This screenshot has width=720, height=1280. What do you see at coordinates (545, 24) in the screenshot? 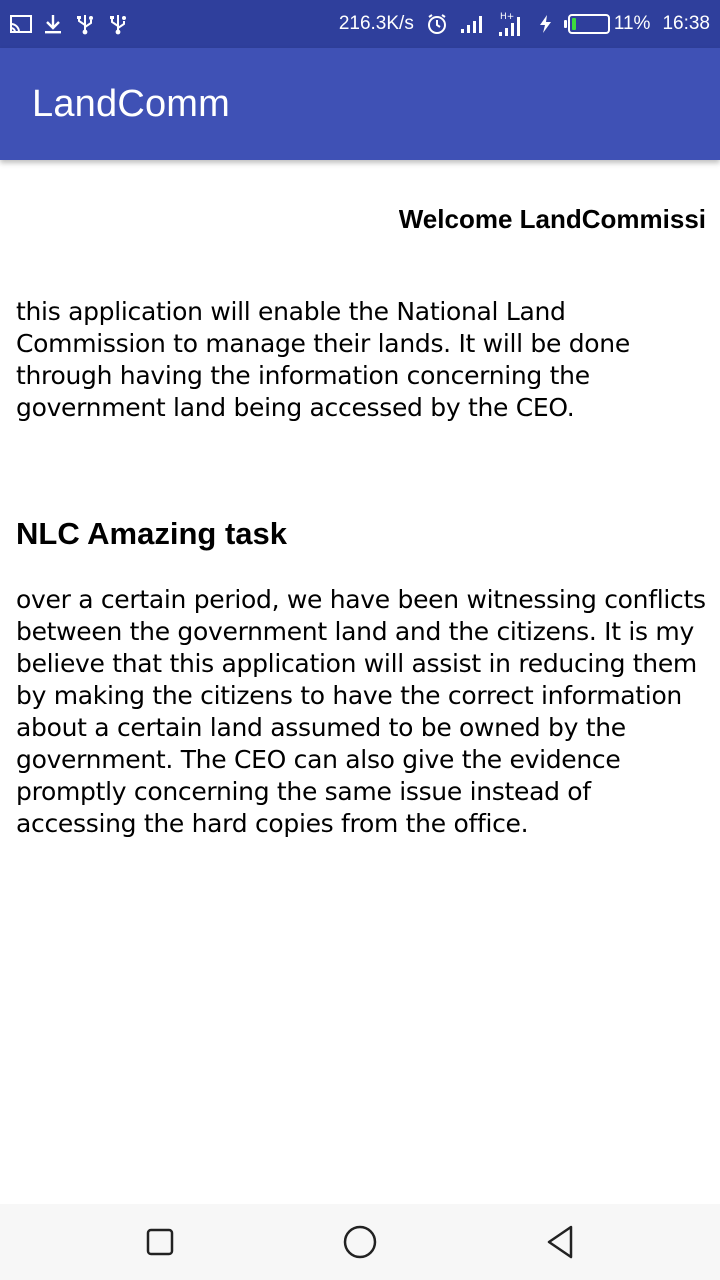
I see `charging-icon` at bounding box center [545, 24].